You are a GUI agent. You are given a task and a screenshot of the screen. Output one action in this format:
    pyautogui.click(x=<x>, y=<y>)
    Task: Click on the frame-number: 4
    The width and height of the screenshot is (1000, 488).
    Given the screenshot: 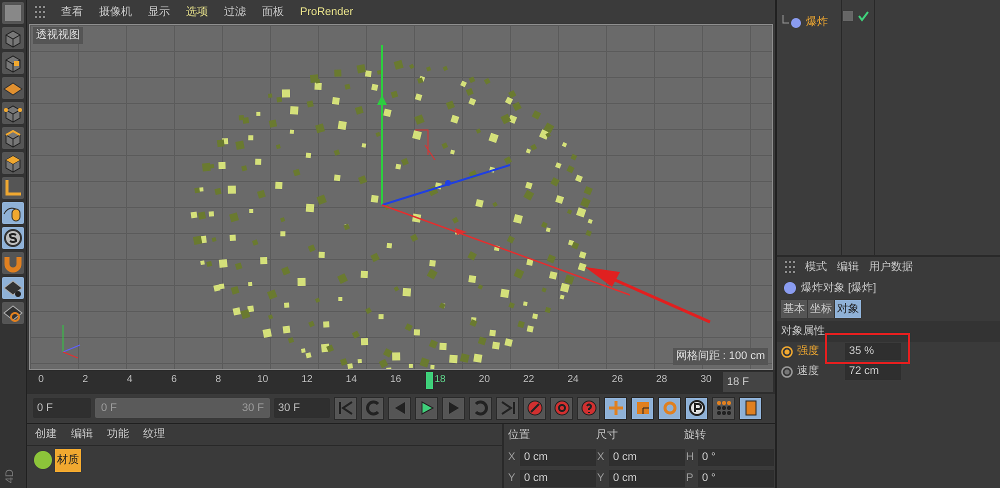 What is the action you would take?
    pyautogui.click(x=129, y=379)
    